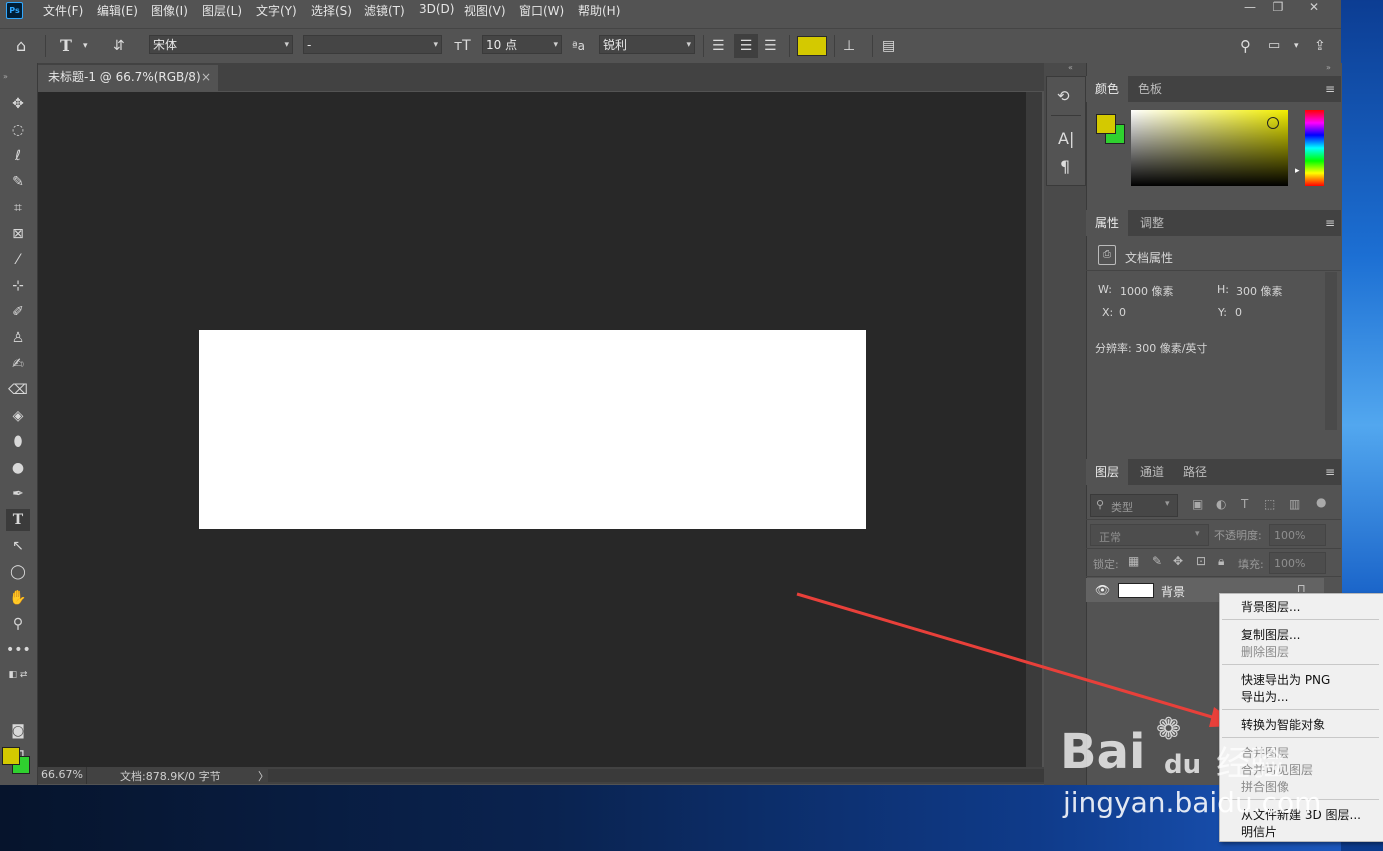  I want to click on healing-brush-tool-icon: ⊹, so click(18, 286).